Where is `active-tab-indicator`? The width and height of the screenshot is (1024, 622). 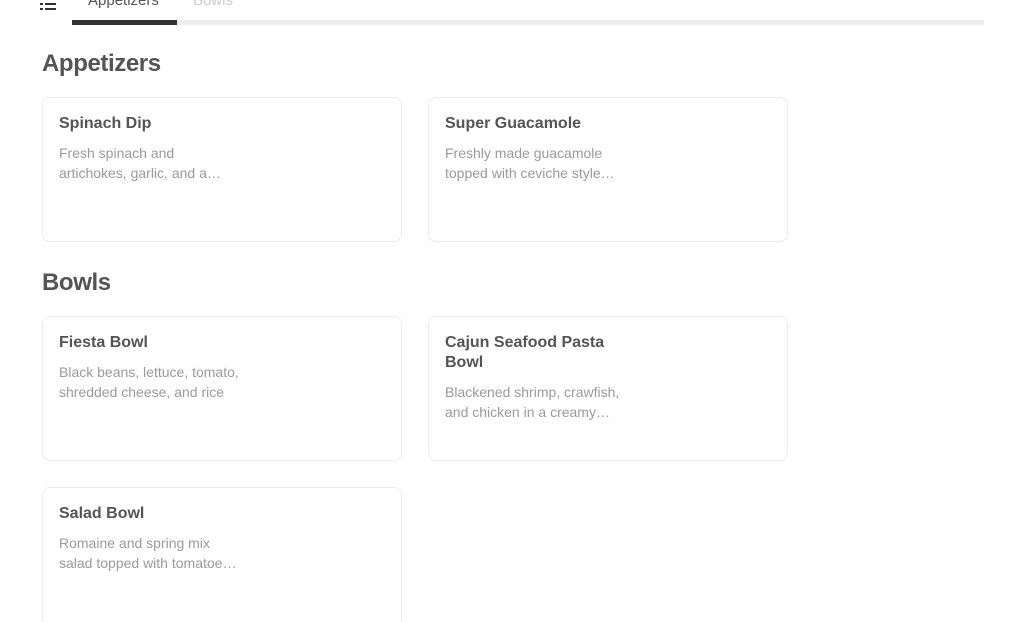
active-tab-indicator is located at coordinates (124, 22).